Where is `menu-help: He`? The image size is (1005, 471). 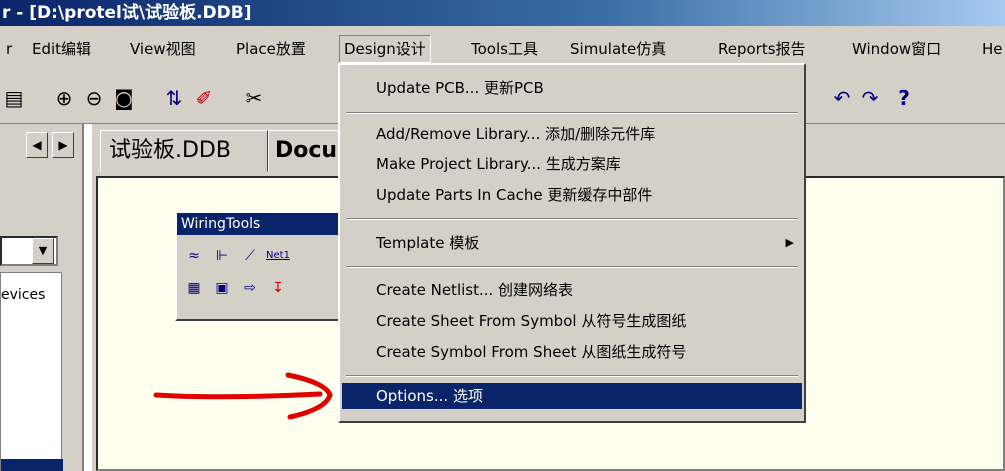 menu-help: He is located at coordinates (991, 49).